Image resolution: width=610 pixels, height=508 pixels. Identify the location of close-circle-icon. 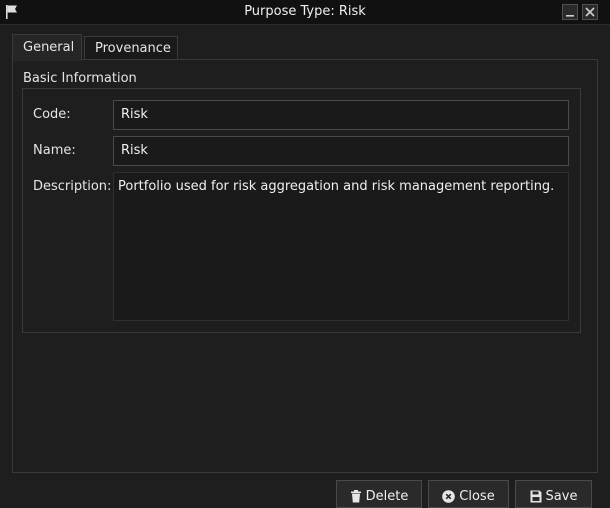
(449, 496).